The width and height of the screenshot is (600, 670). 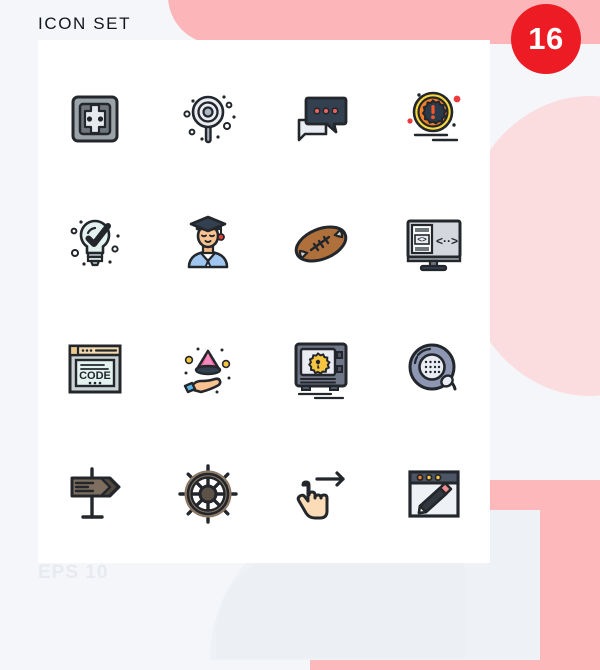 I want to click on lightbulb-check-icon, so click(x=95, y=242).